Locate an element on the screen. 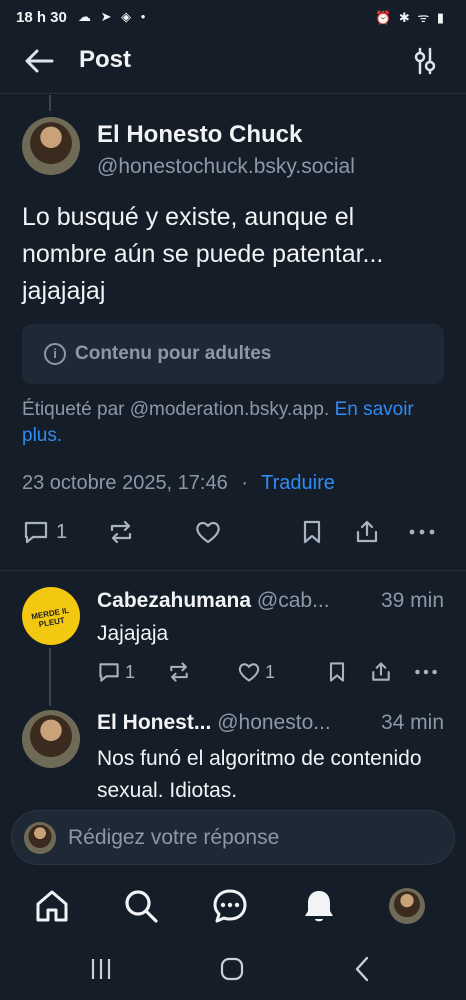 Image resolution: width=466 pixels, height=1000 pixels. content-warning-label: Contenu pour adultes is located at coordinates (173, 353).